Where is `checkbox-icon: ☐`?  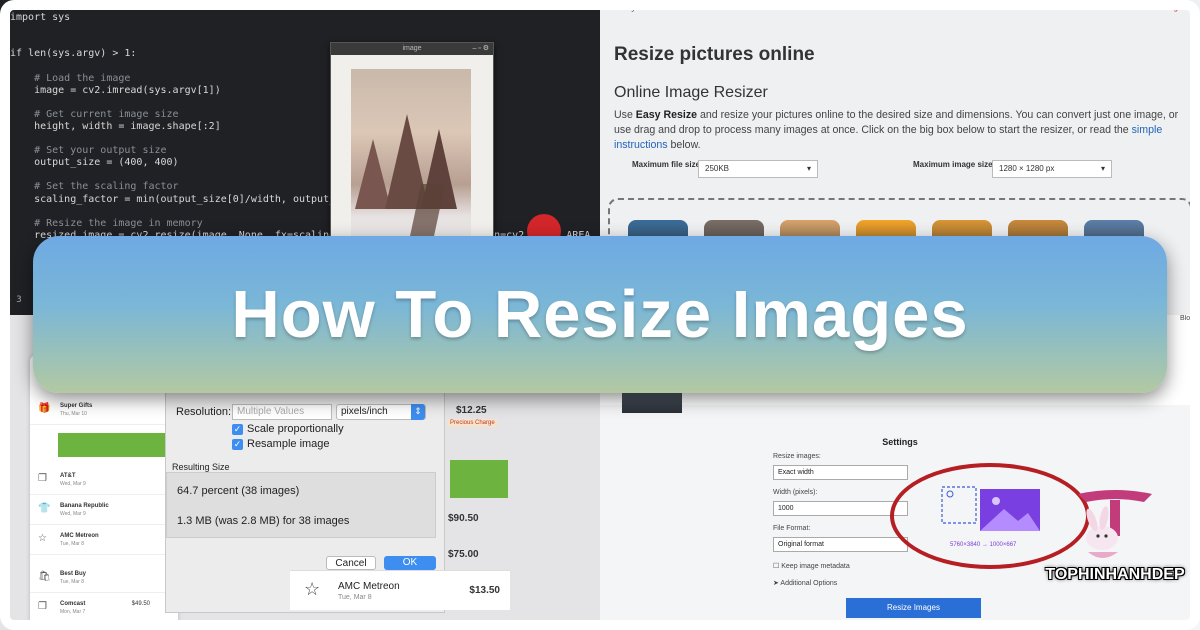 checkbox-icon: ☐ is located at coordinates (777, 566).